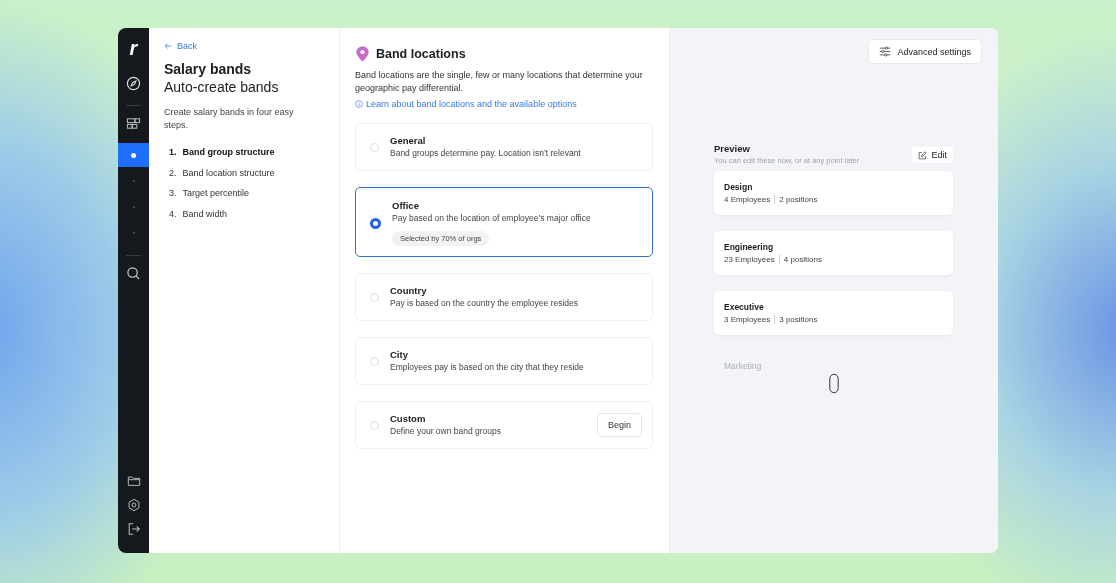 This screenshot has width=1116, height=583. What do you see at coordinates (399, 354) in the screenshot?
I see `option-title: City` at bounding box center [399, 354].